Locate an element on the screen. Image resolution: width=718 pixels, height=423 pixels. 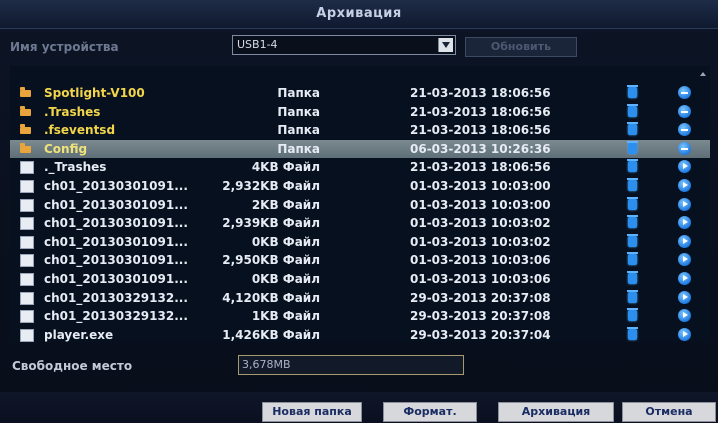
scroll-up-icon is located at coordinates (703, 74).